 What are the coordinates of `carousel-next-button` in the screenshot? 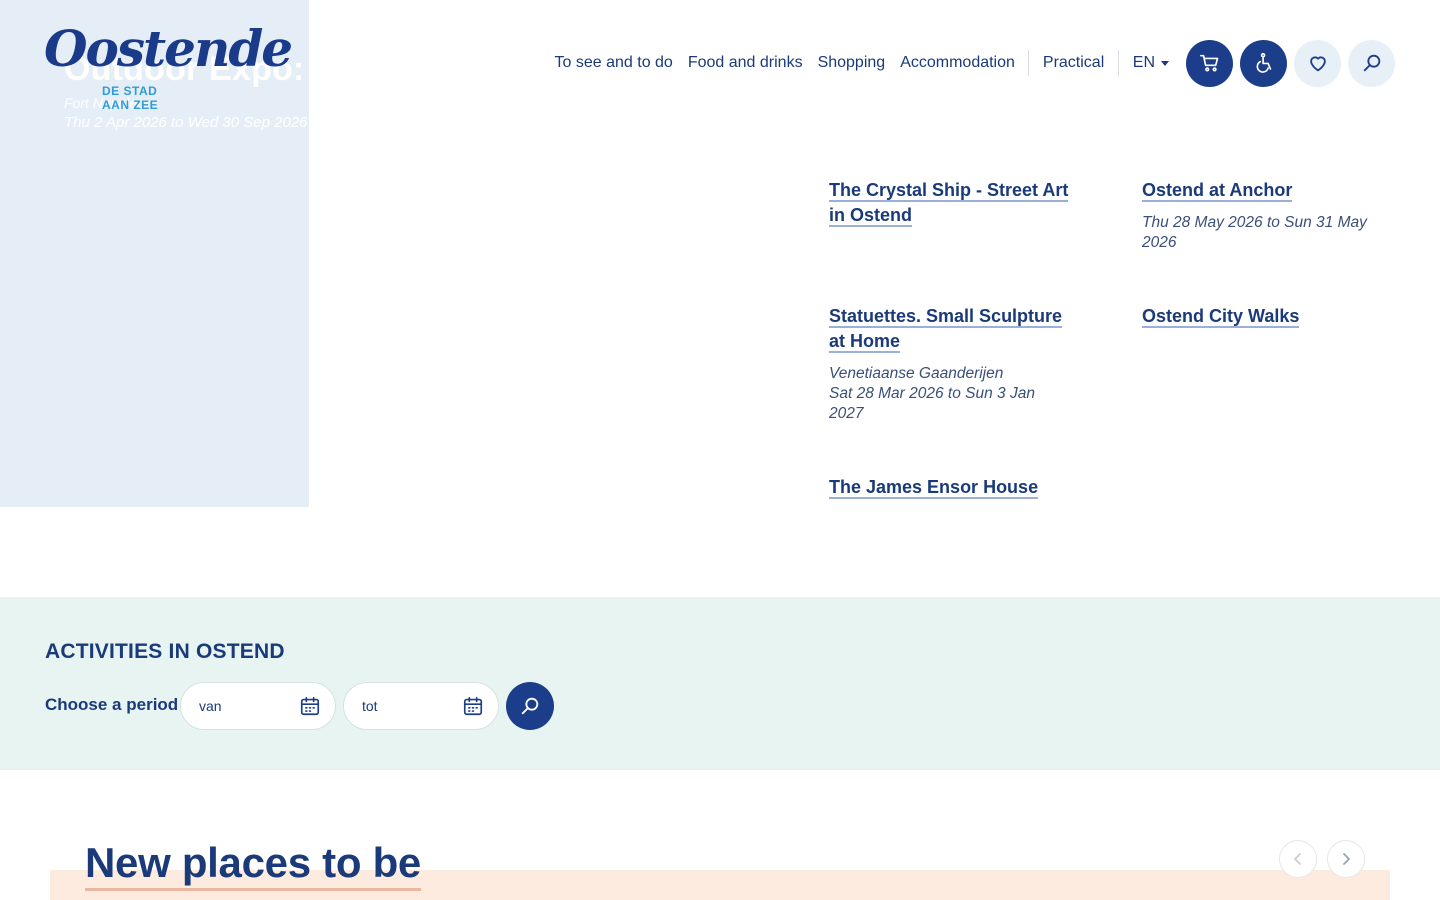 It's located at (1346, 859).